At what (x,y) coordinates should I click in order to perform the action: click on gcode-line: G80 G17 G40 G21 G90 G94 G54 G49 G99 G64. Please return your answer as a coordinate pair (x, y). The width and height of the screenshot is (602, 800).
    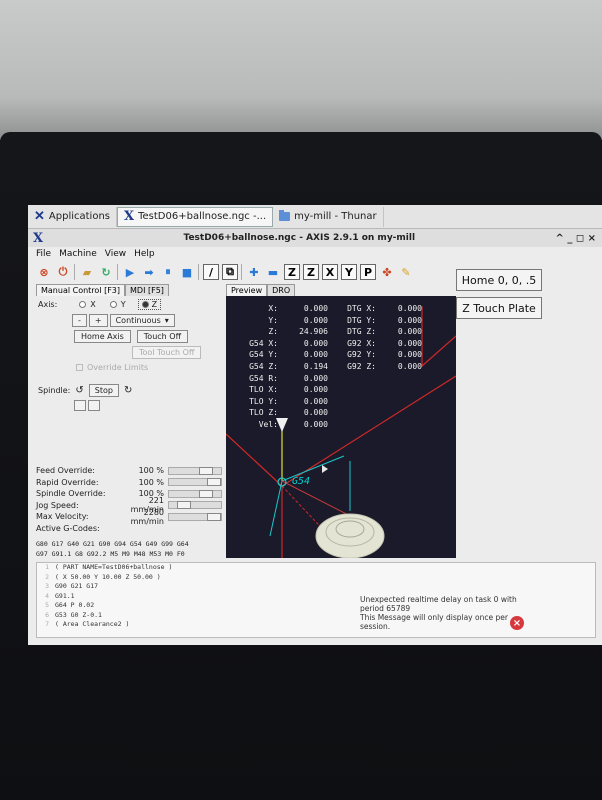
    Looking at the image, I should click on (112, 544).